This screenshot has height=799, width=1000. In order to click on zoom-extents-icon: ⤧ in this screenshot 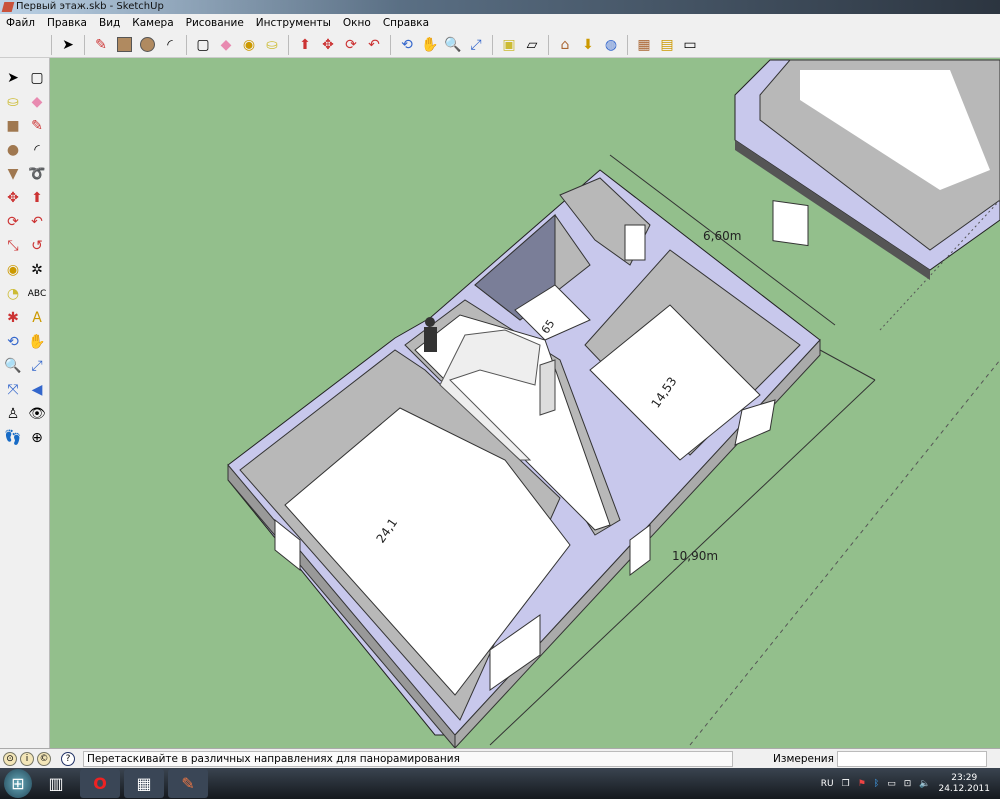, I will do `click(13, 390)`.